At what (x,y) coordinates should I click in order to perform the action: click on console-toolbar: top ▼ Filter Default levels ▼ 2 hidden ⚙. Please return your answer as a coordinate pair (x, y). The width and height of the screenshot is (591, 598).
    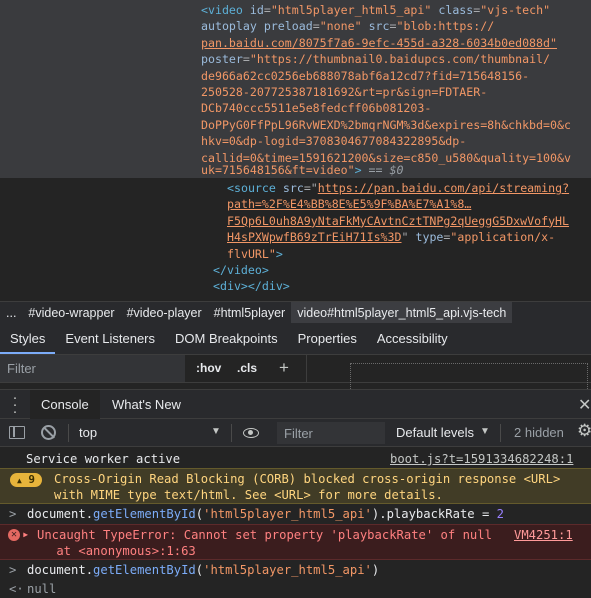
    Looking at the image, I should click on (295, 433).